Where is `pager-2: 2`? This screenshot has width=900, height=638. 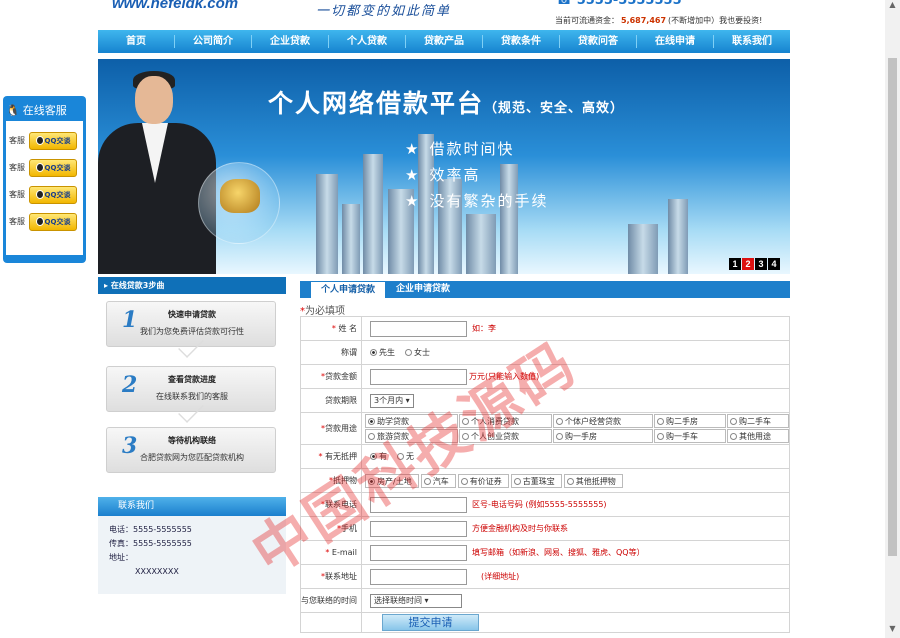 pager-2: 2 is located at coordinates (748, 264).